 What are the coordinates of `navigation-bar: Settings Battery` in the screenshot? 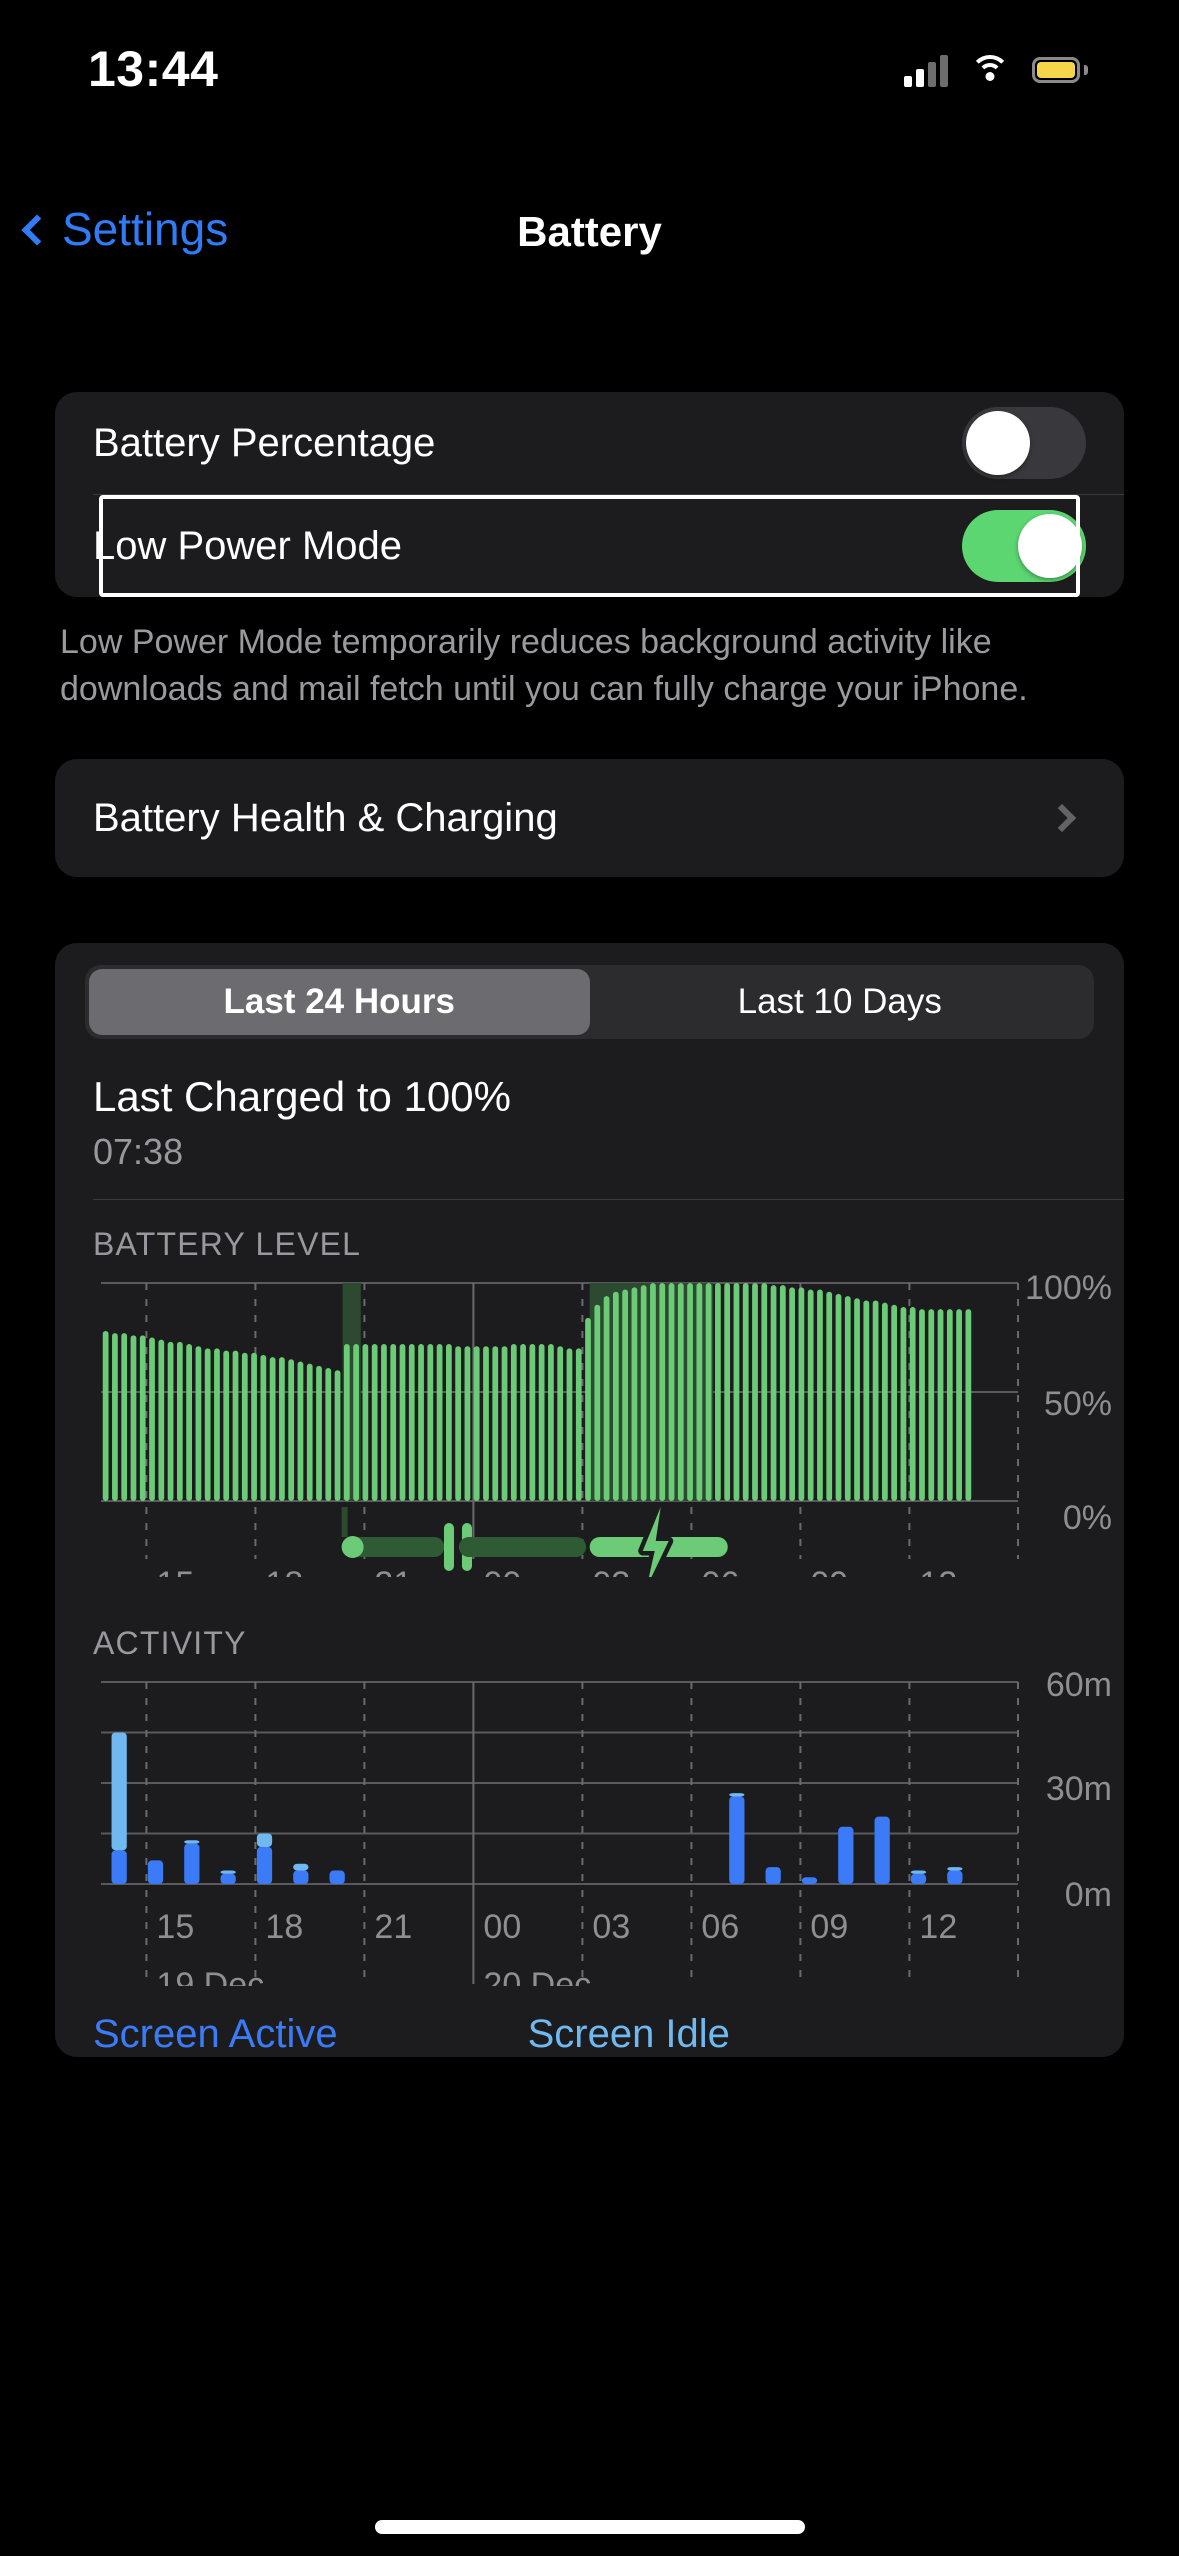 It's located at (589, 235).